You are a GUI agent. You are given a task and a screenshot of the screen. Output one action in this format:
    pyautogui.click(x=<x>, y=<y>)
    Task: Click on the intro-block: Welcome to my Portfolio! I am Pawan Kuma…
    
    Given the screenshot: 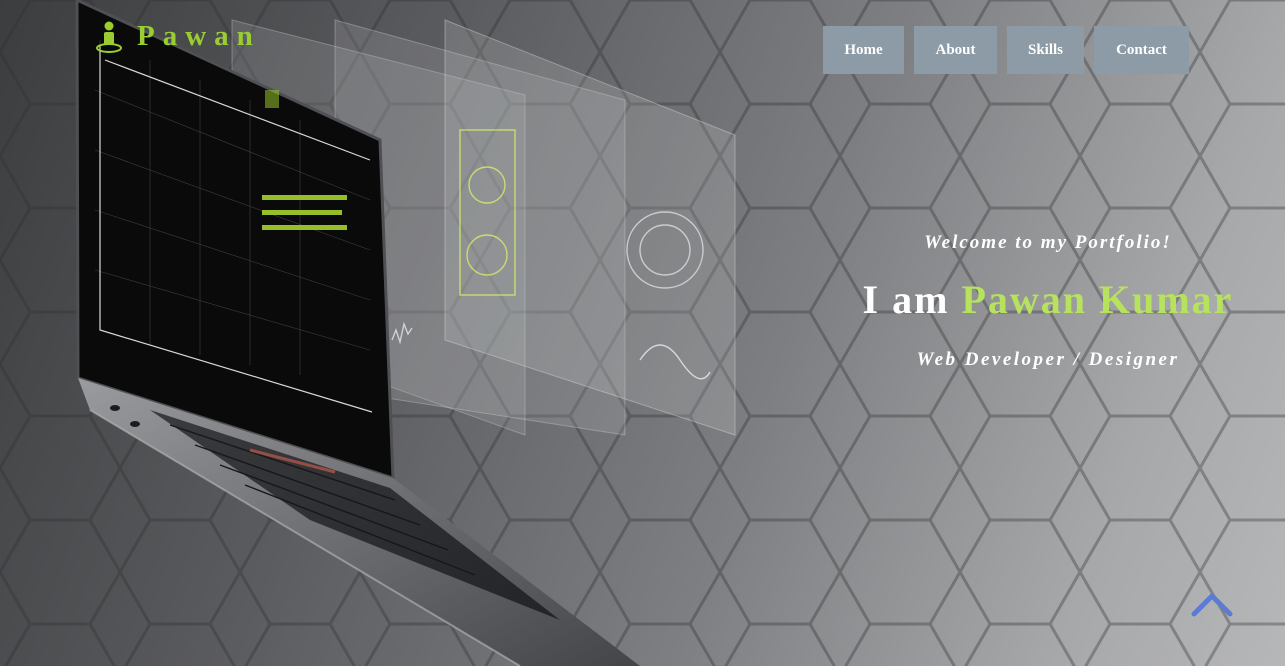 What is the action you would take?
    pyautogui.click(x=1048, y=301)
    